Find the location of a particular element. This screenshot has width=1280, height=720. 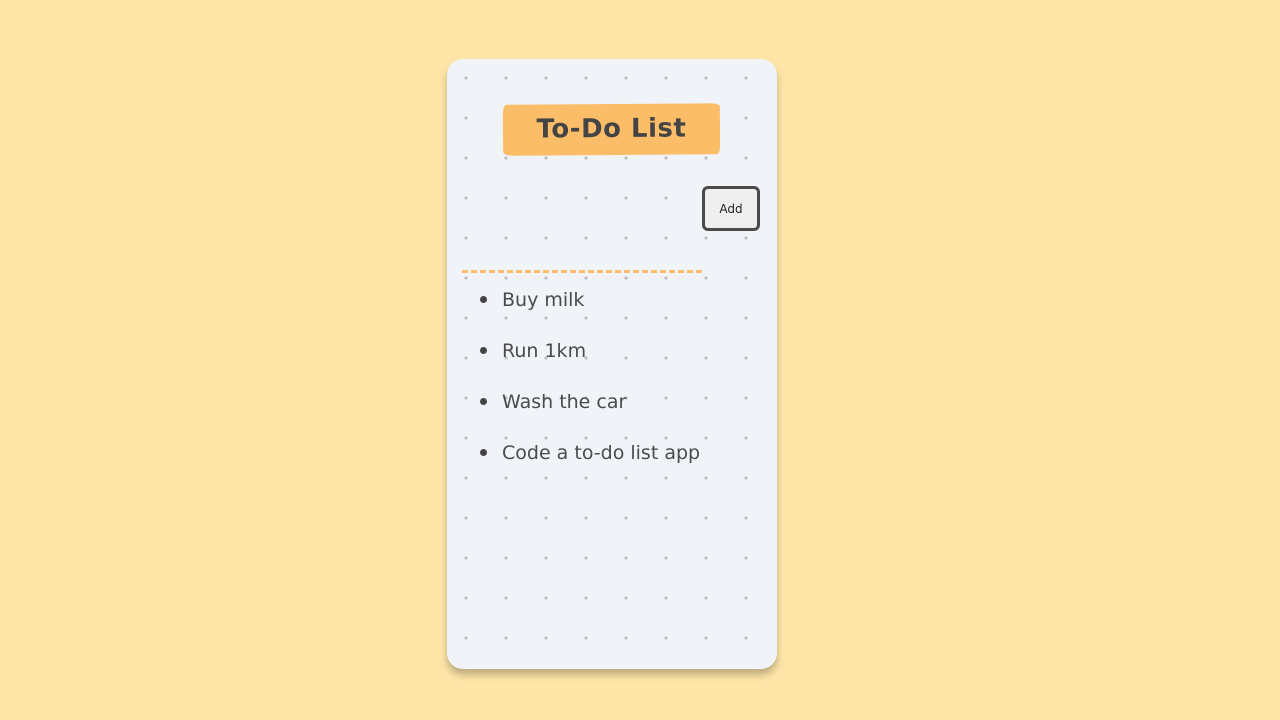

task-label: Code a to-do list app is located at coordinates (601, 453).